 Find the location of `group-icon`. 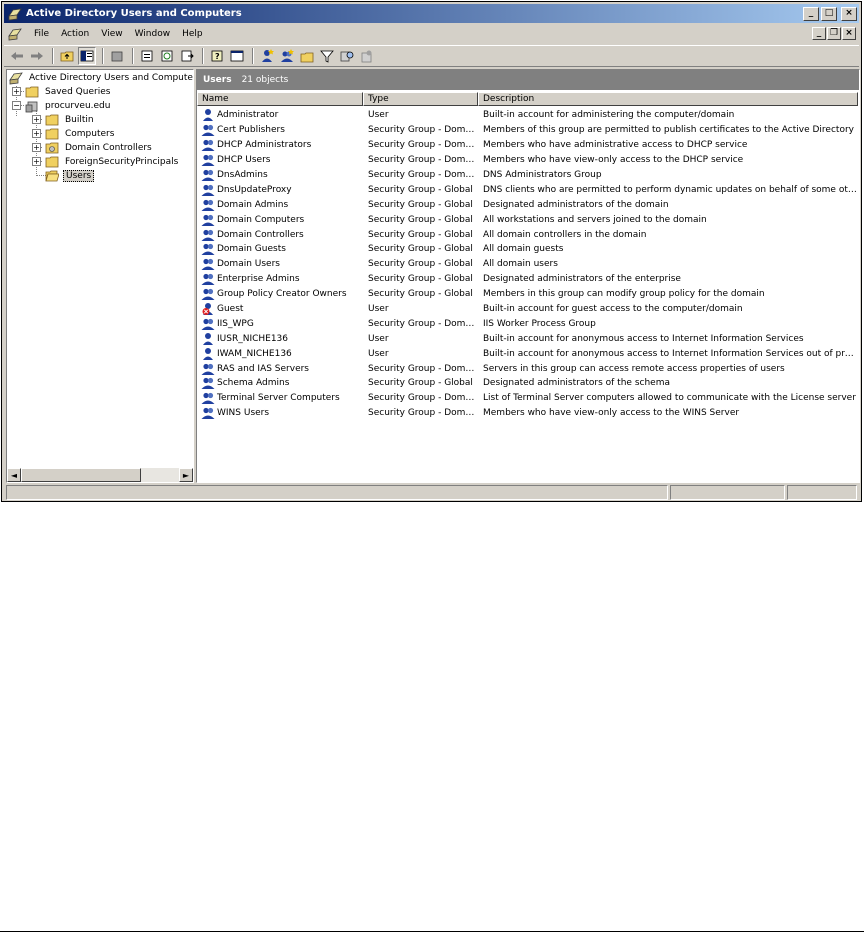

group-icon is located at coordinates (208, 130).